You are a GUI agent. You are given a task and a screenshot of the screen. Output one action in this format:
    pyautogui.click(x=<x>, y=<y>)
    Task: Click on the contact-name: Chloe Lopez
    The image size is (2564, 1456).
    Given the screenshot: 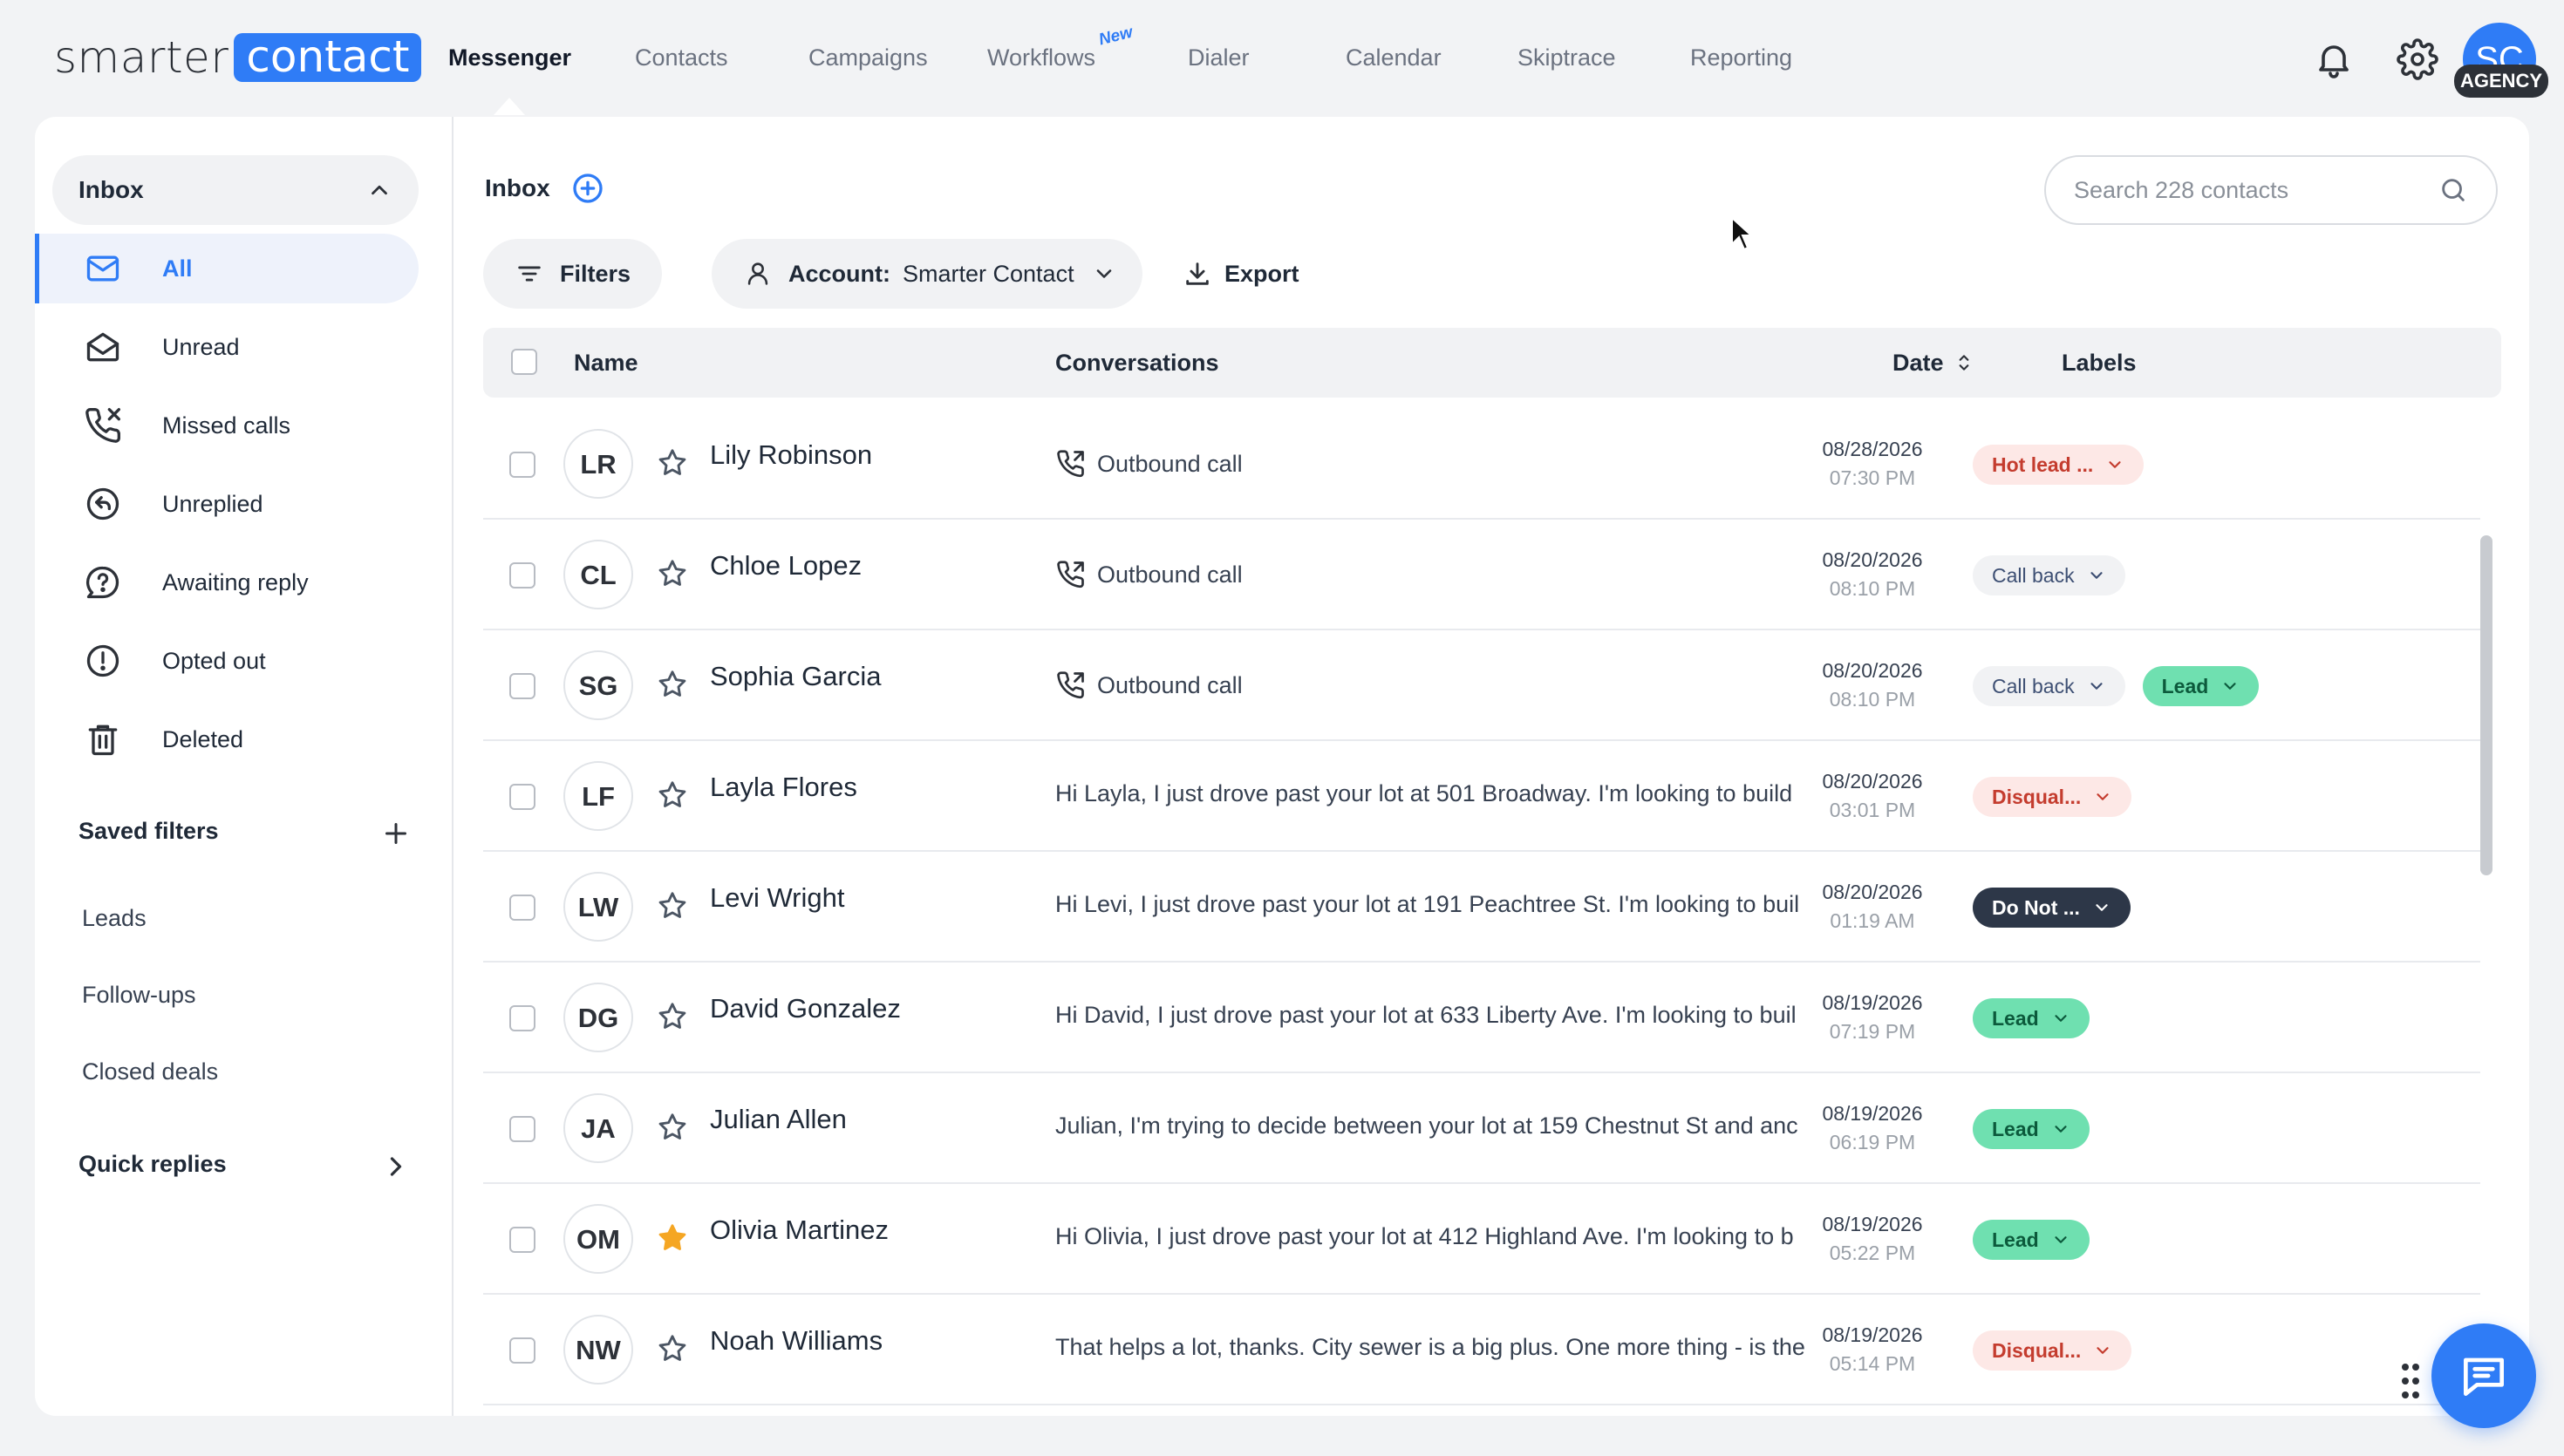 What is the action you would take?
    pyautogui.click(x=786, y=566)
    